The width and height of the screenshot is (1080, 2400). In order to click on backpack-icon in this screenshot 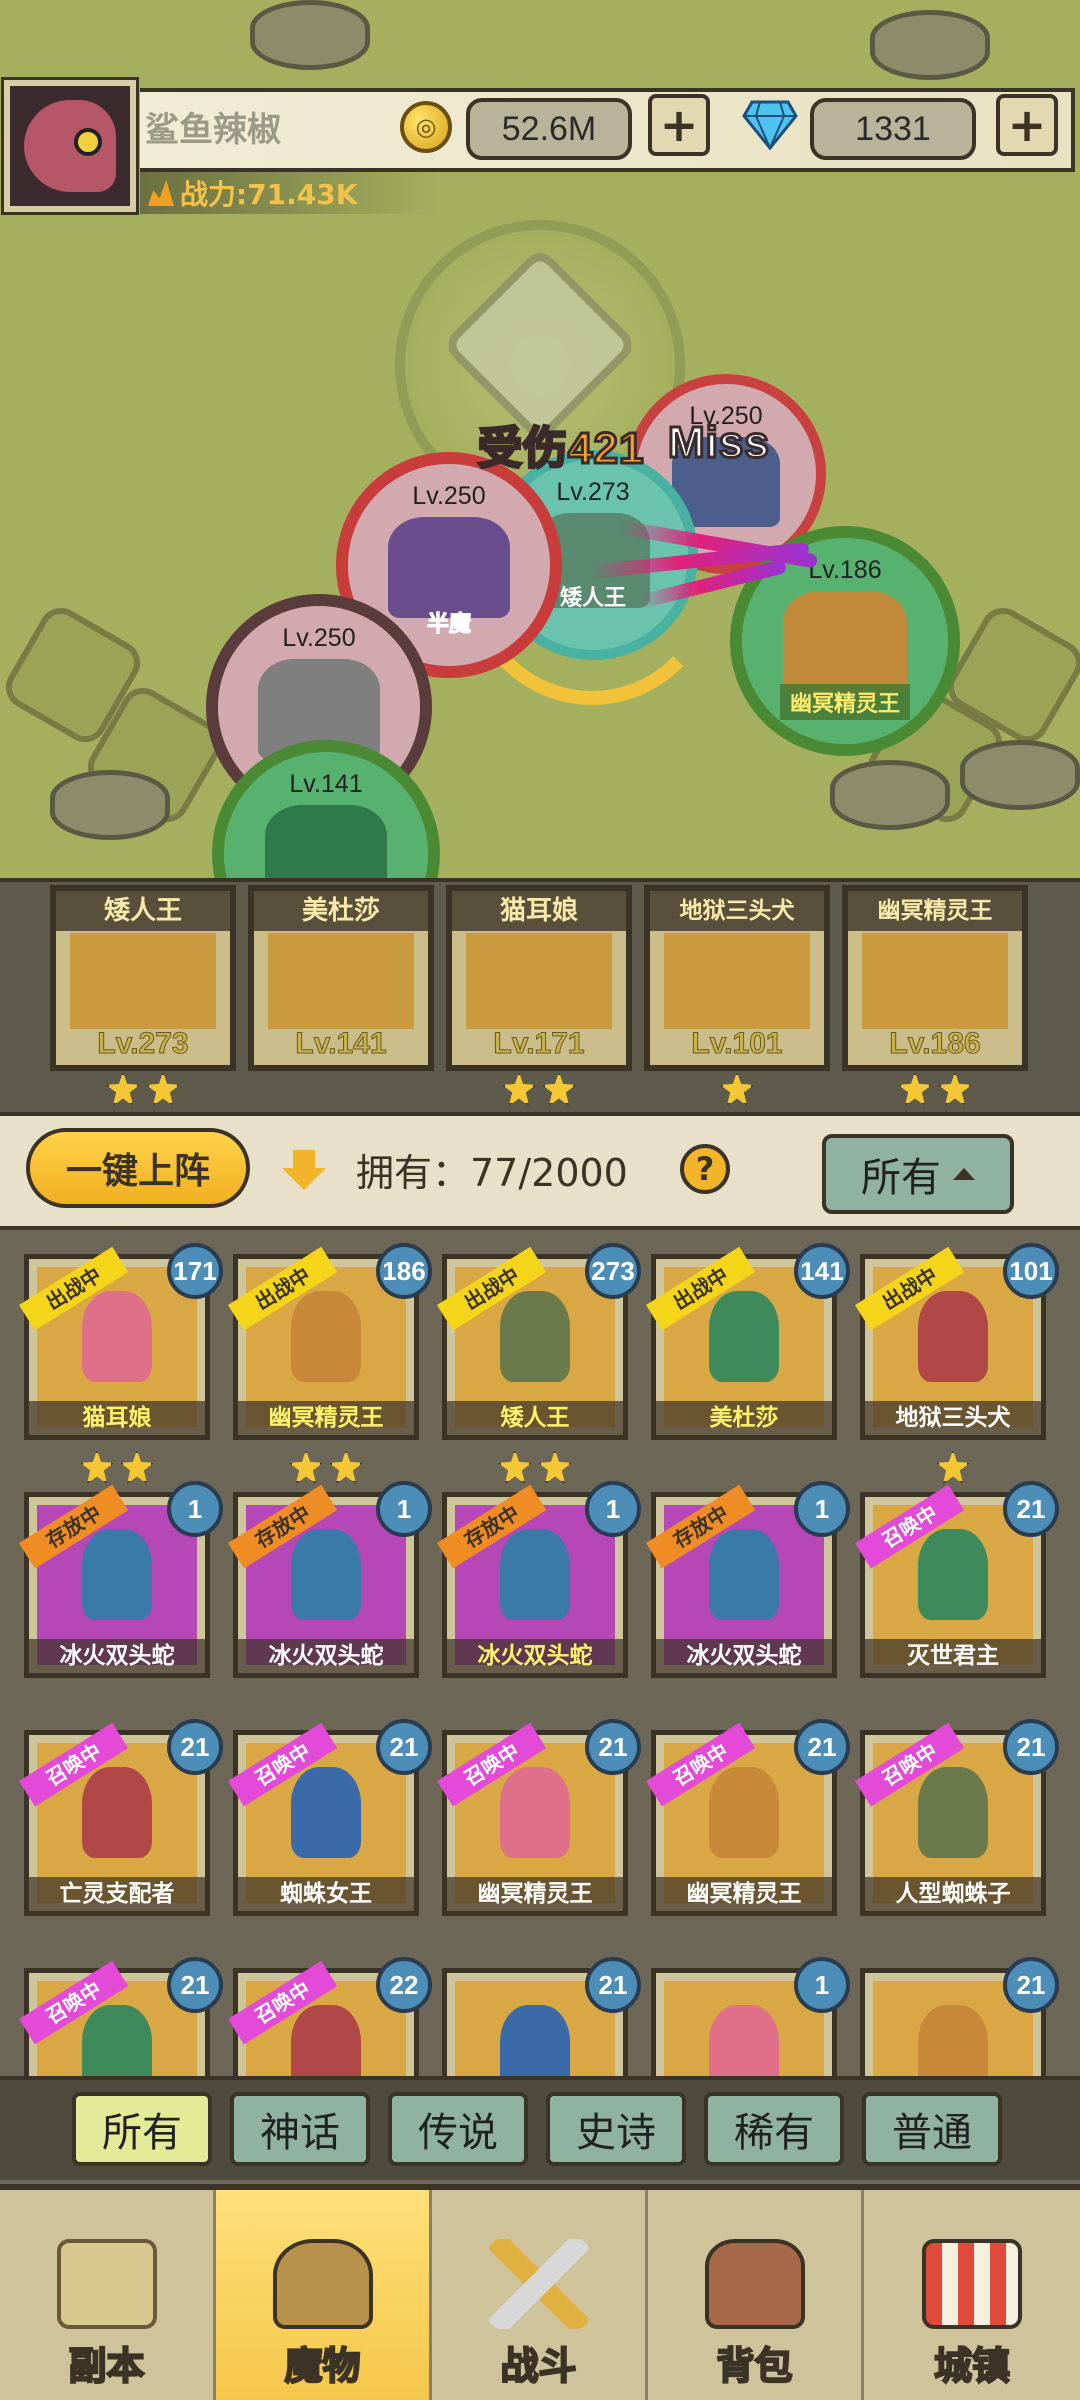, I will do `click(754, 2284)`.